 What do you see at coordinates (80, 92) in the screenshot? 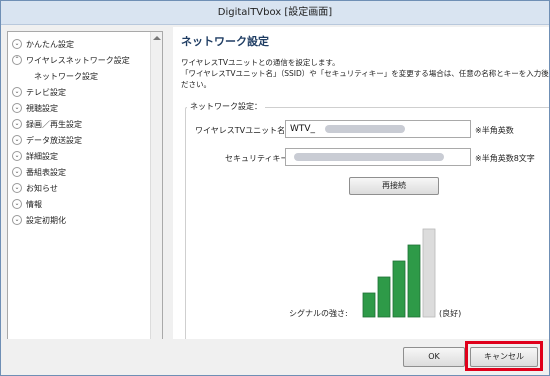
I see `sidebar-item-tv-settings: ⌄ テレビ設定` at bounding box center [80, 92].